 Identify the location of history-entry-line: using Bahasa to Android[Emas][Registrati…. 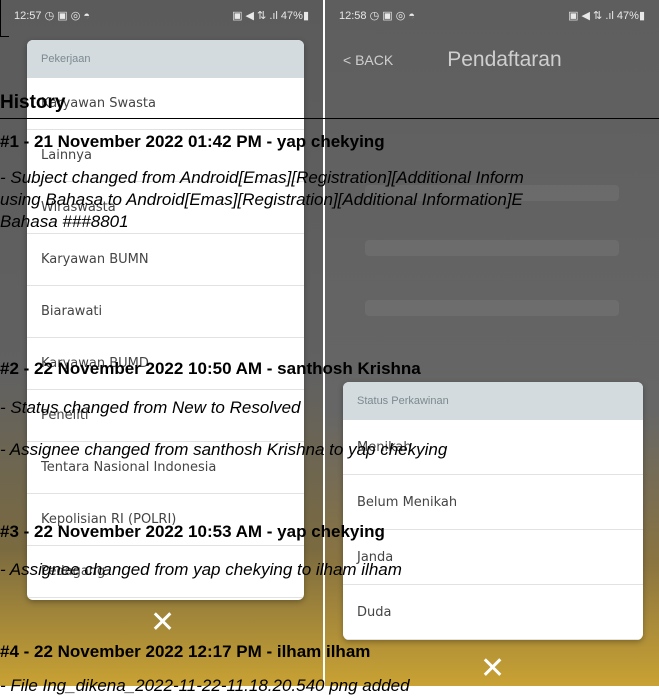
(261, 199).